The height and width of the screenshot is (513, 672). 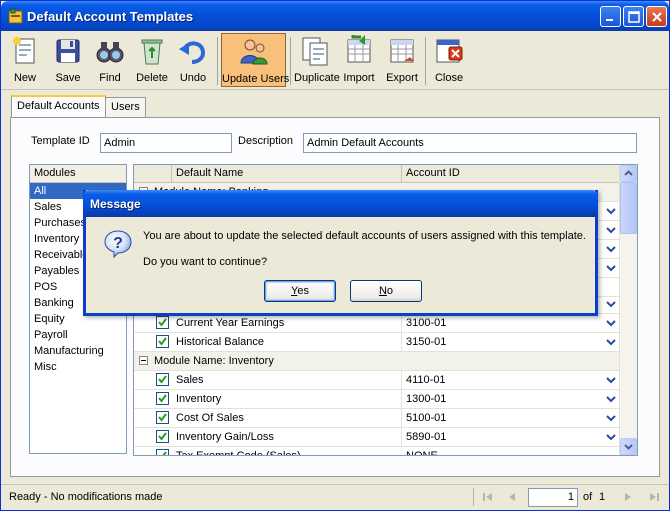 What do you see at coordinates (588, 497) in the screenshot?
I see `page-of-label: of` at bounding box center [588, 497].